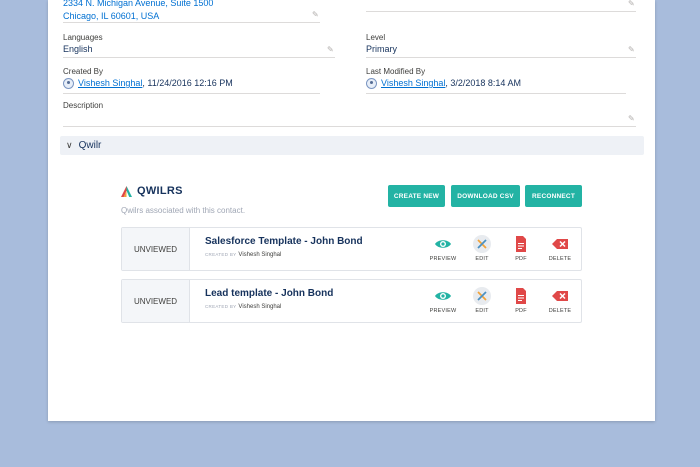 The height and width of the screenshot is (467, 700). I want to click on description-field: Description ✎, so click(349, 114).